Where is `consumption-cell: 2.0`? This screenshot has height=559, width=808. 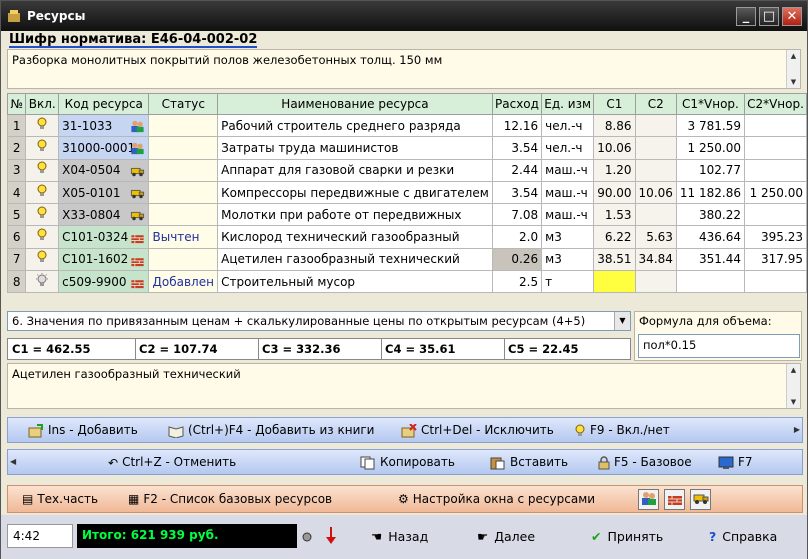
consumption-cell: 2.0 is located at coordinates (517, 237).